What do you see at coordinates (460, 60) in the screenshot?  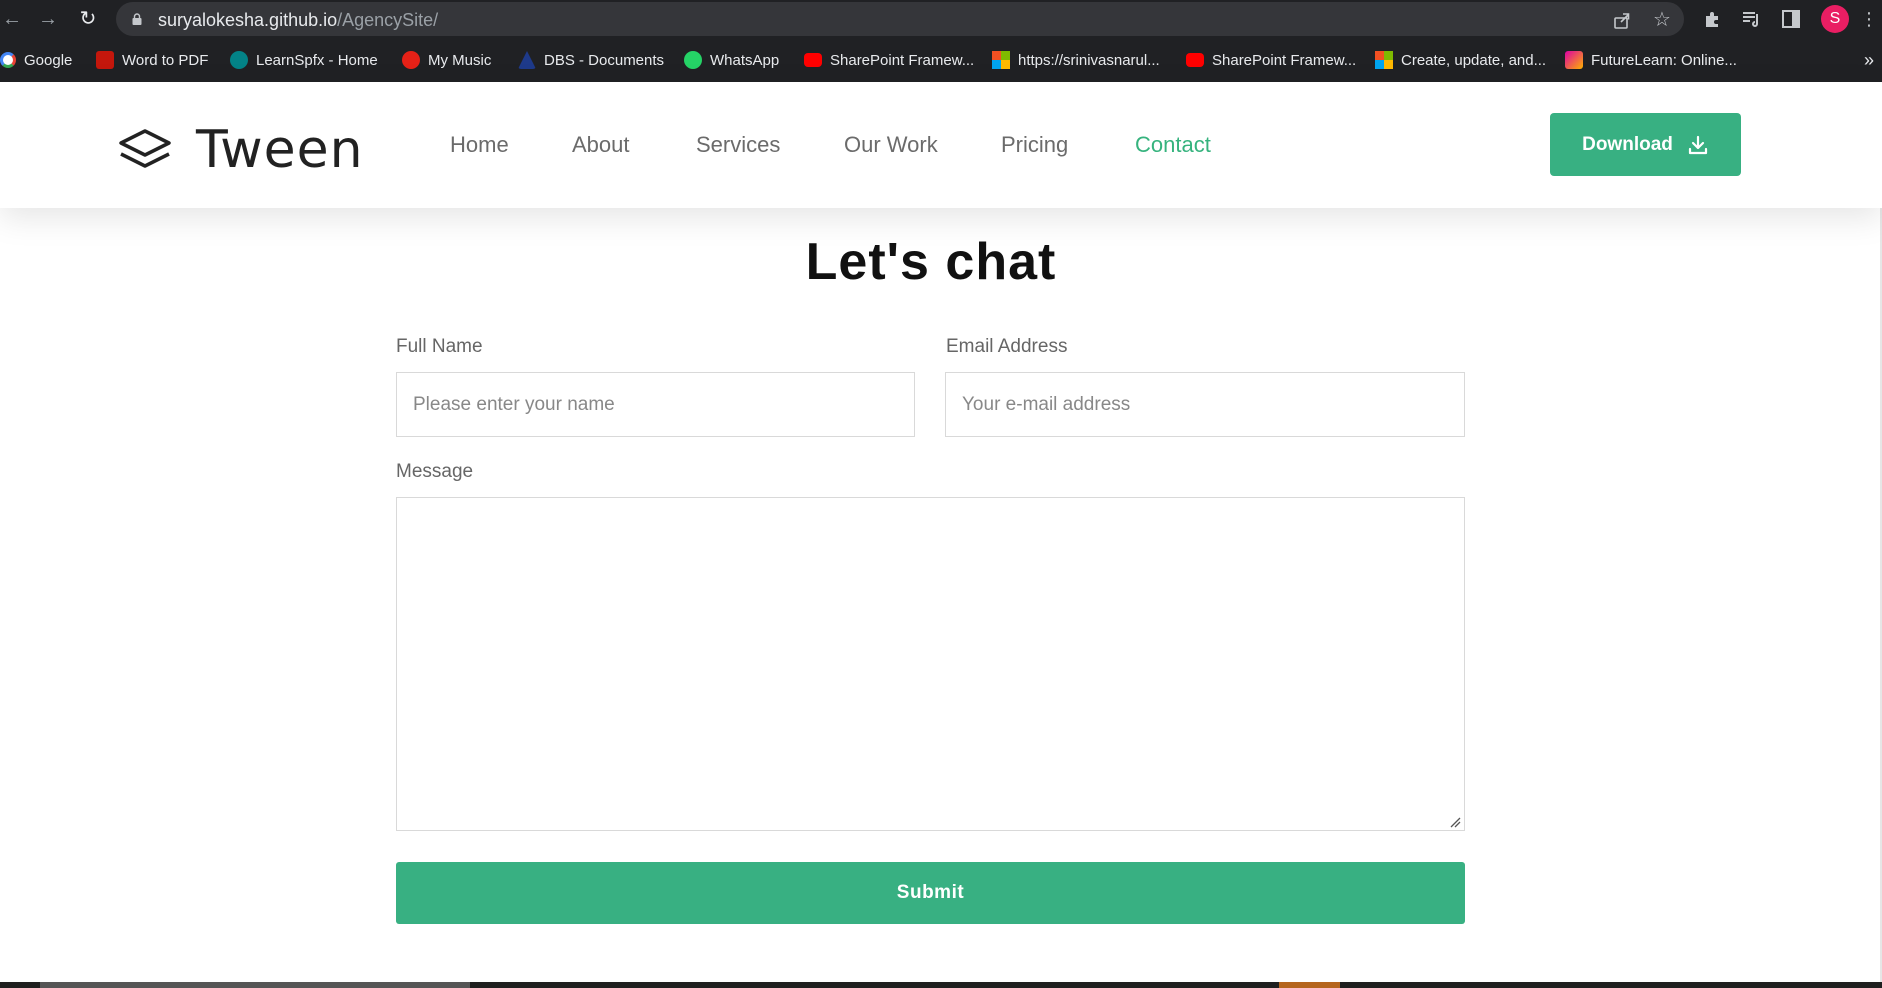 I see `bookmark-label: My Music` at bounding box center [460, 60].